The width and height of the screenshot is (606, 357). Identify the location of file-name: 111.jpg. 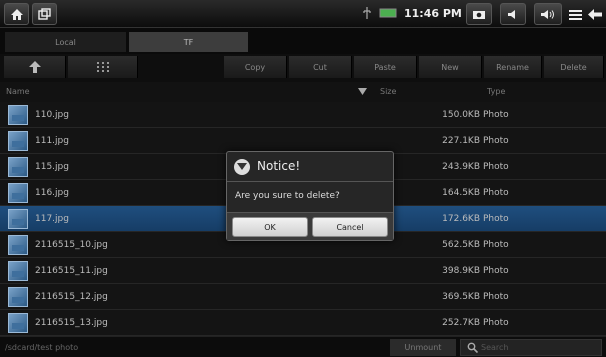
(52, 141).